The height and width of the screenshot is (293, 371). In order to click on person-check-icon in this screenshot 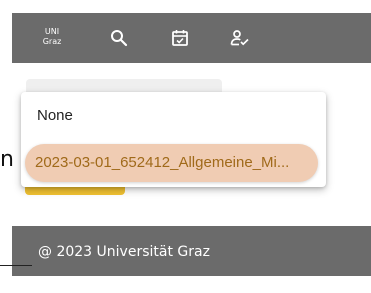, I will do `click(239, 38)`.